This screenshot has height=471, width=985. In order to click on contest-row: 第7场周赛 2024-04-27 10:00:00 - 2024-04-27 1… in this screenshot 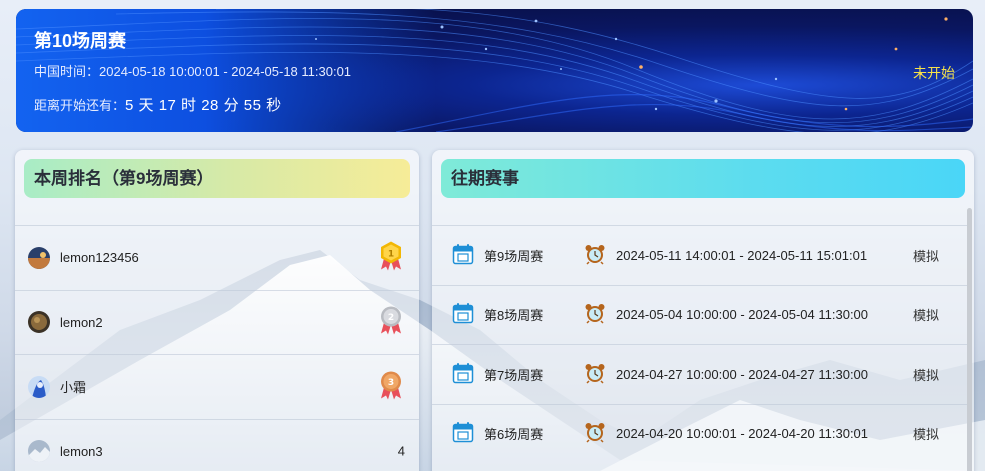, I will do `click(699, 374)`.